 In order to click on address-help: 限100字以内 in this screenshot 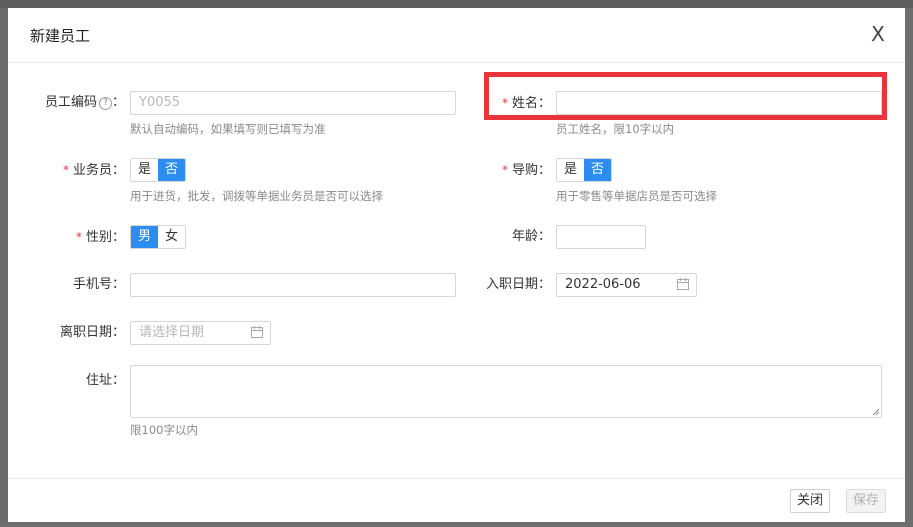, I will do `click(164, 430)`.